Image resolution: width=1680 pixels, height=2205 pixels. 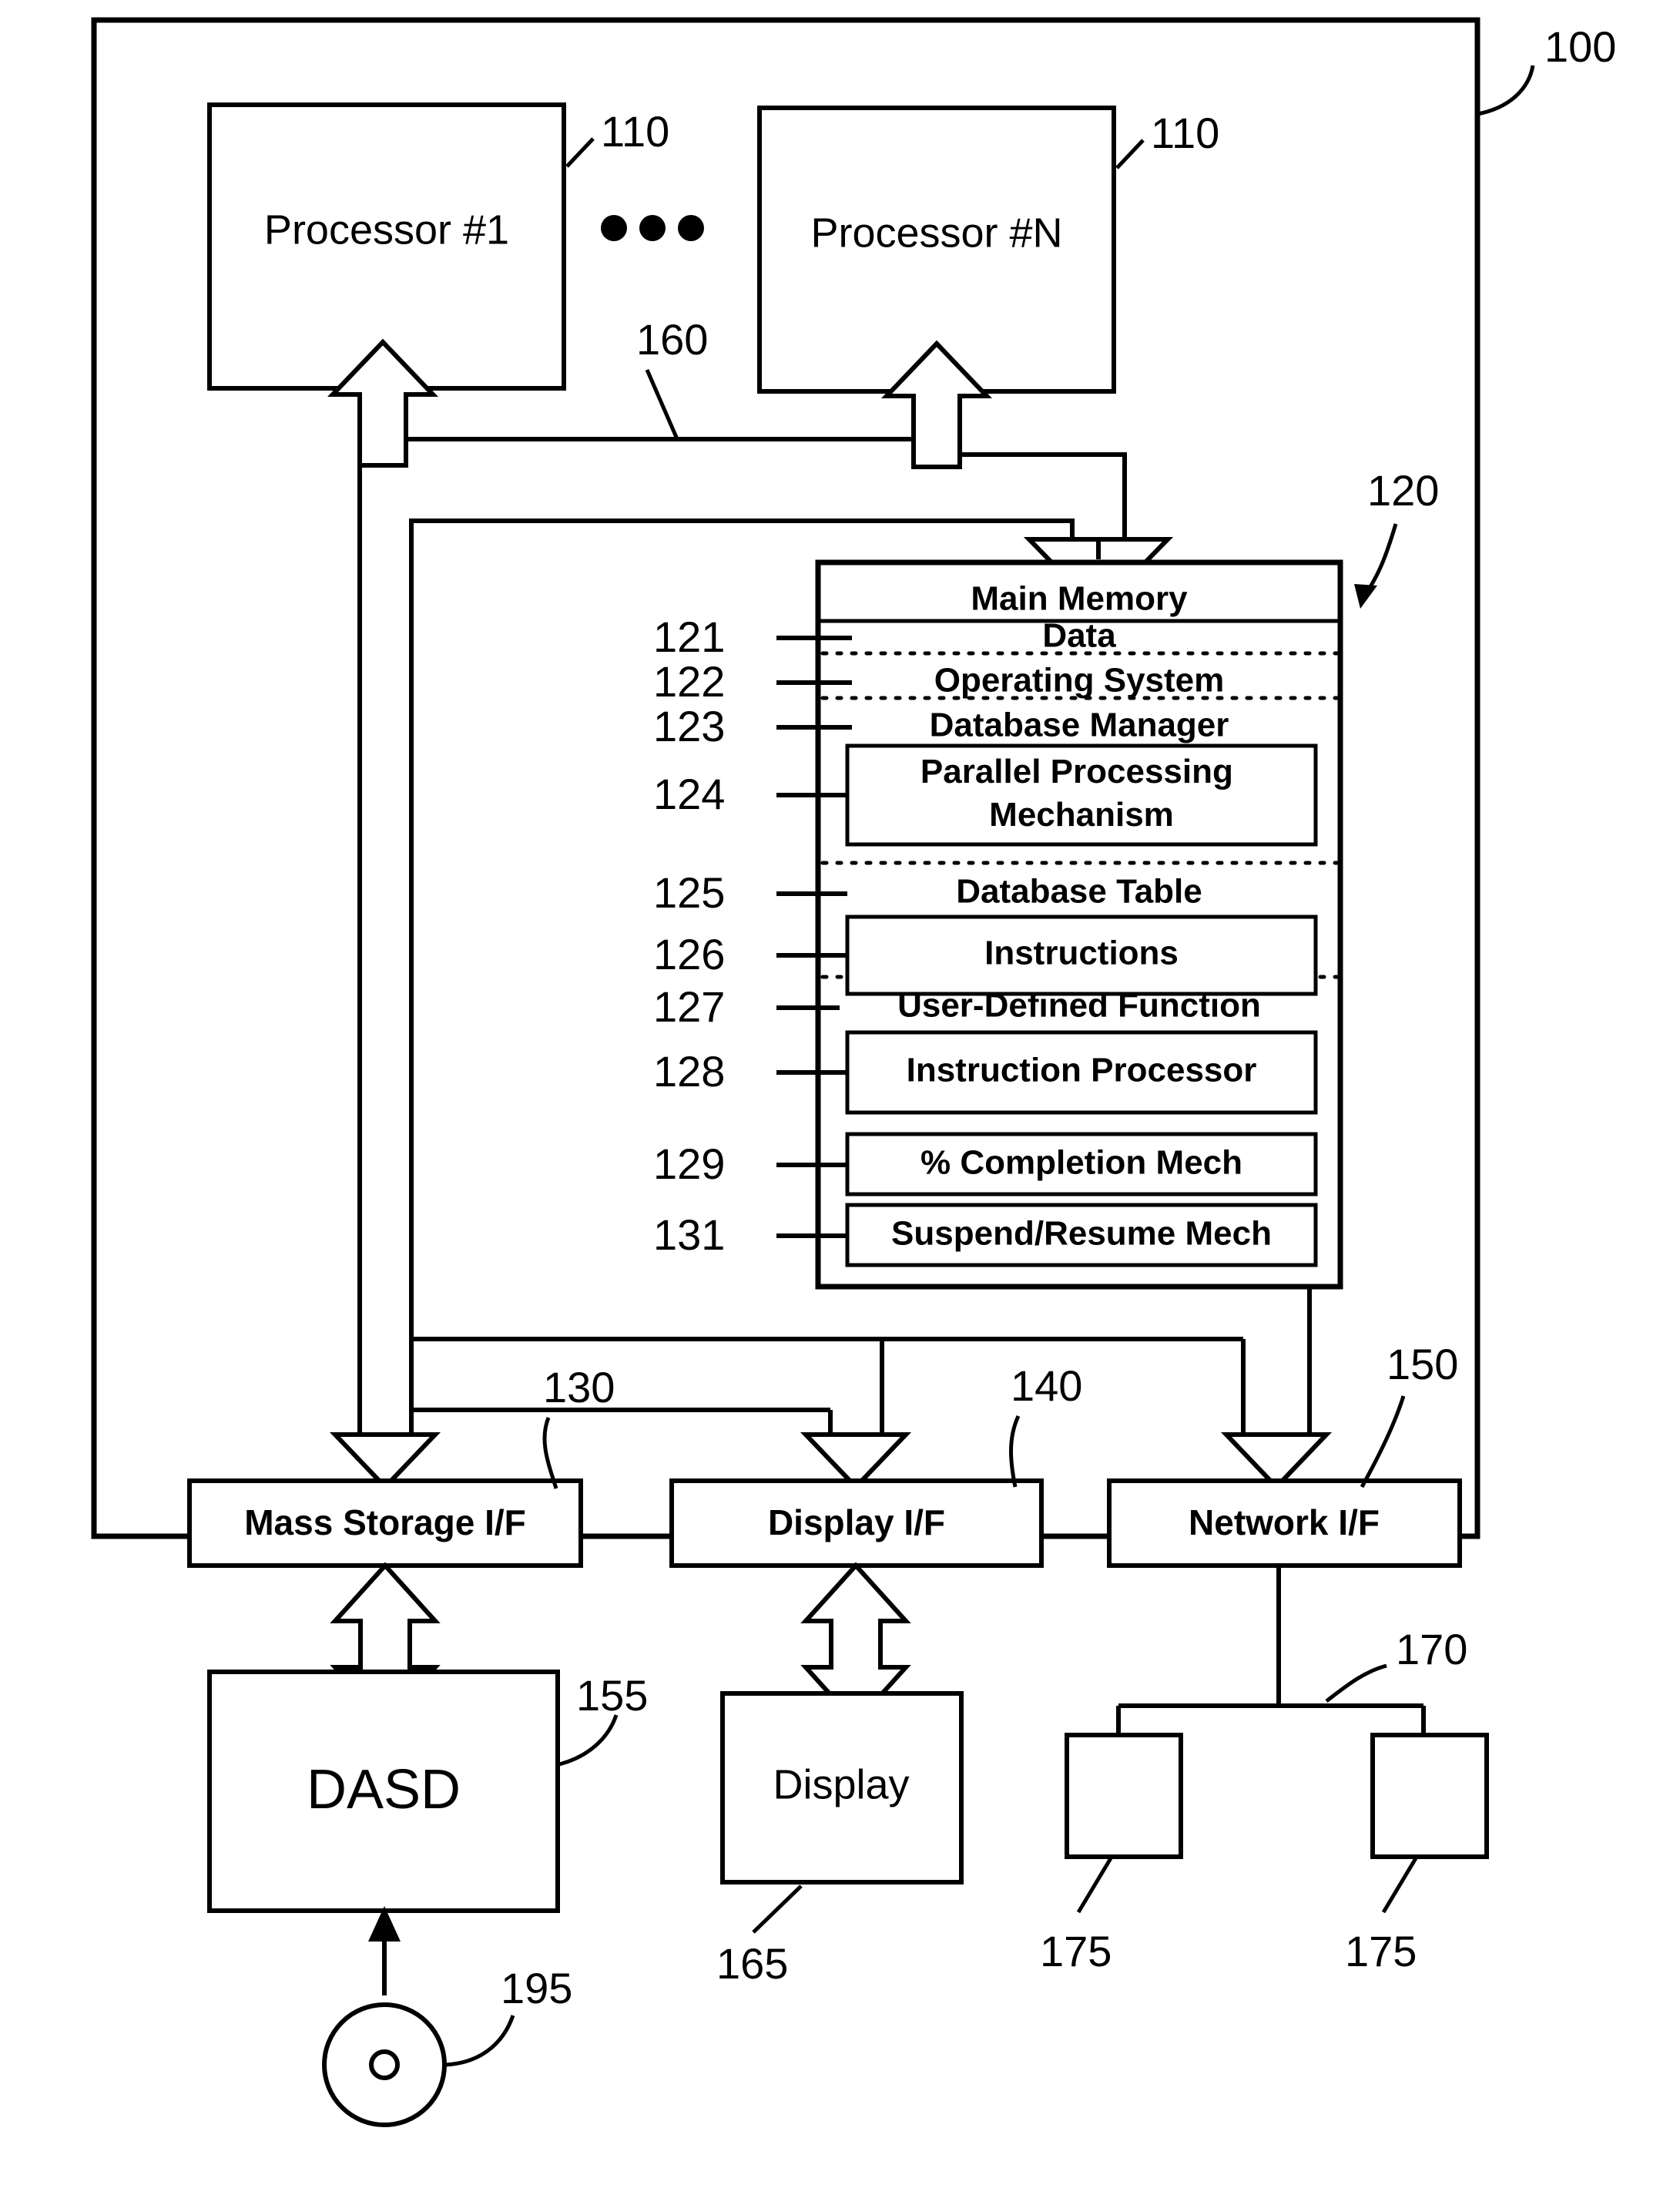 I want to click on memory-item-127-label: User-Defined Function, so click(x=1079, y=1006).